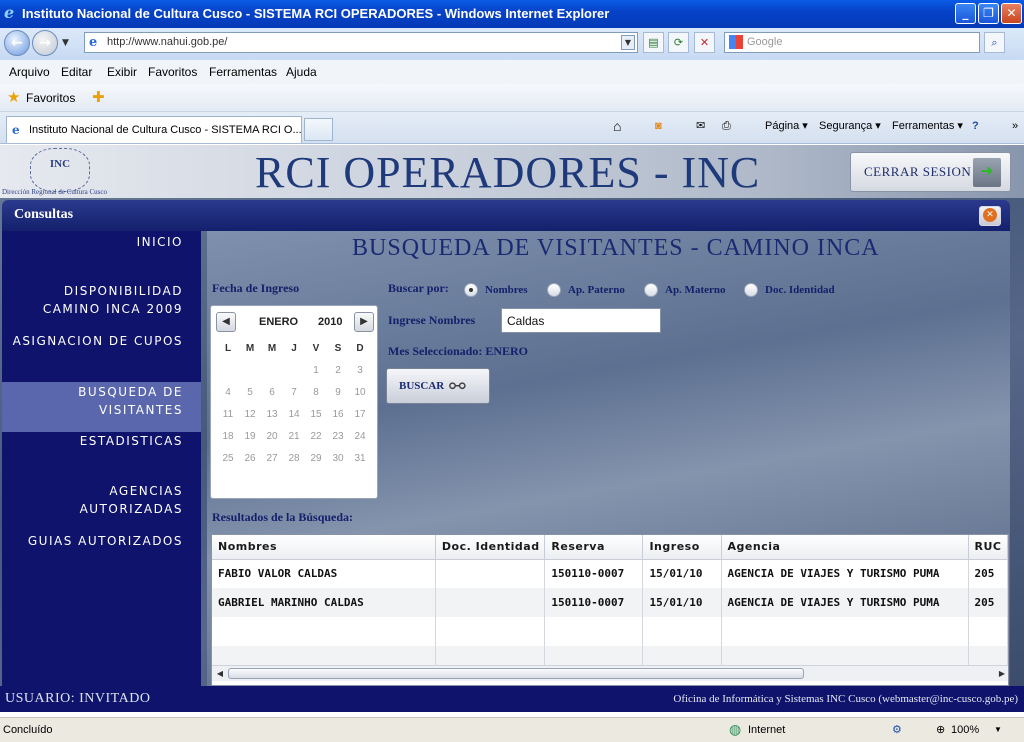  Describe the element at coordinates (682, 547) in the screenshot. I see `col-header-ingreso: Ingreso` at that location.